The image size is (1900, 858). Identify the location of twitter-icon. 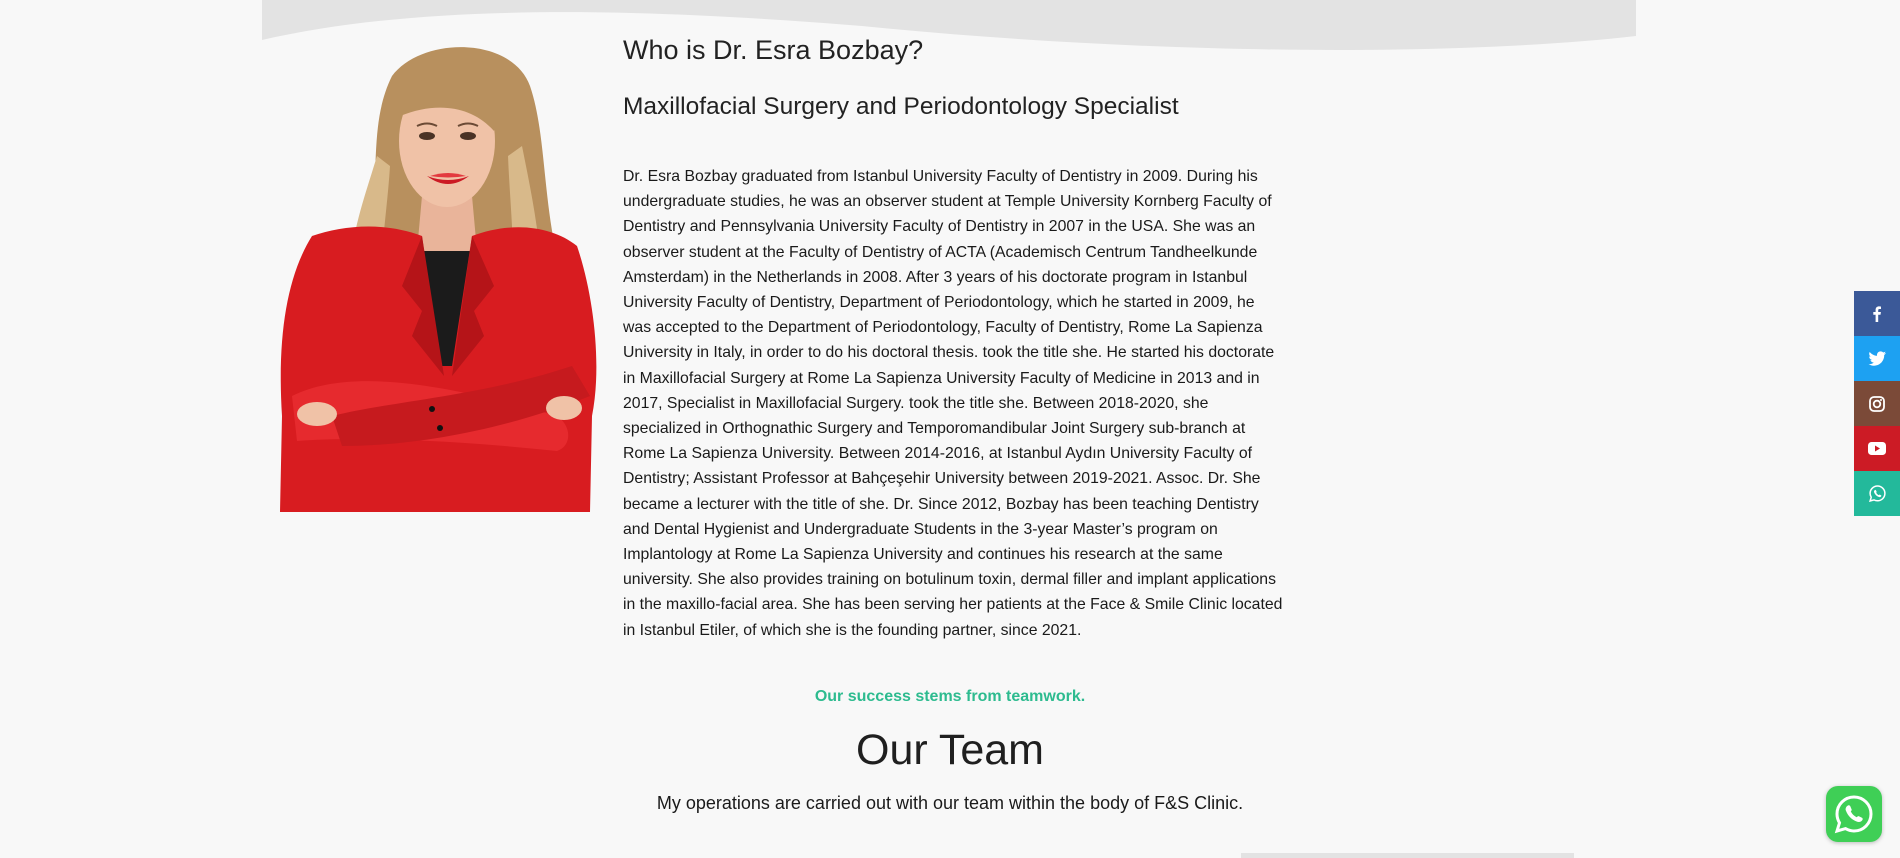
(1877, 358).